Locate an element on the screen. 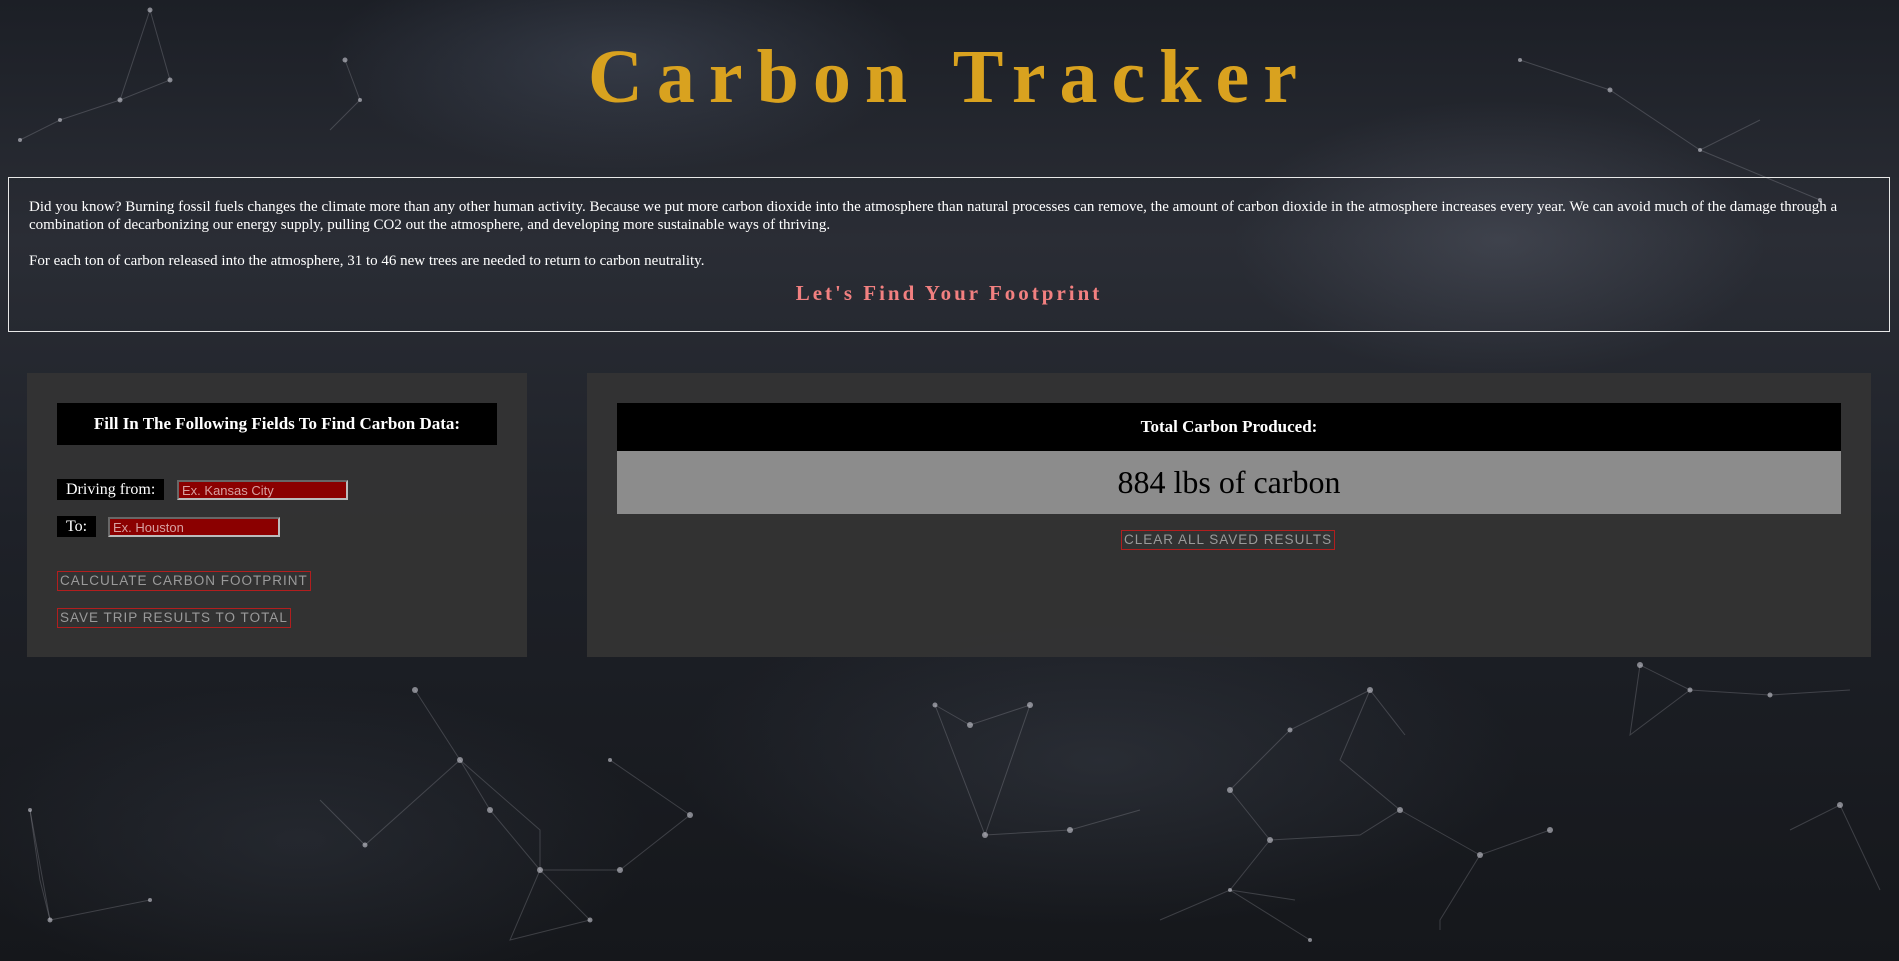  footprint-cta: Let's Find Your Footprint is located at coordinates (949, 293).